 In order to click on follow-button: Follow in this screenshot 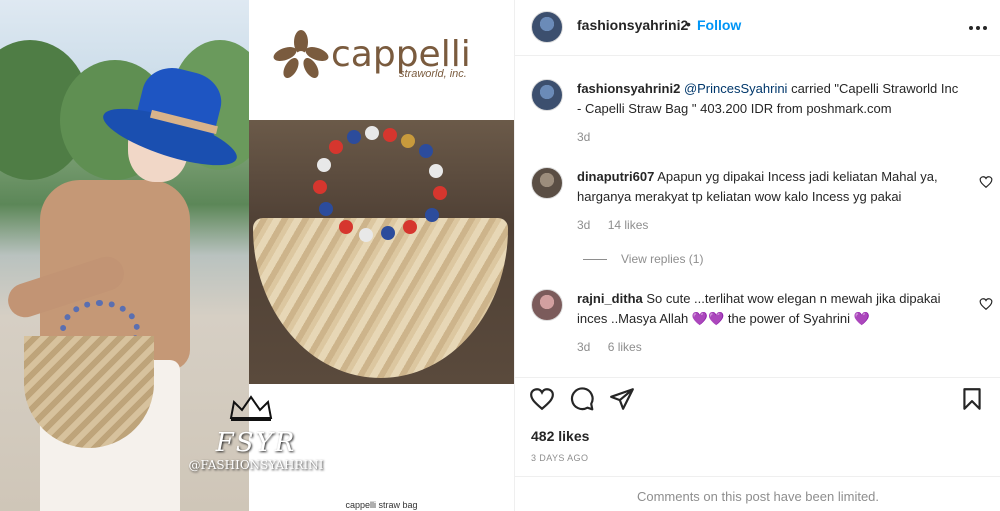, I will do `click(719, 25)`.